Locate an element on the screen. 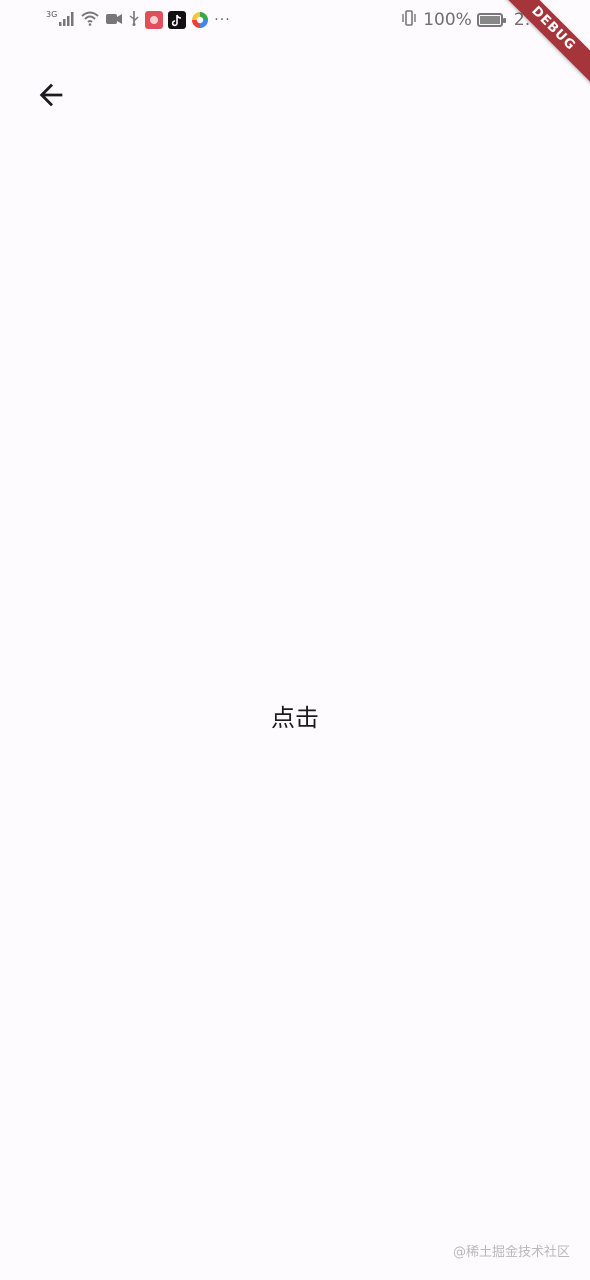 This screenshot has height=1280, width=590. wifi-icon is located at coordinates (90, 20).